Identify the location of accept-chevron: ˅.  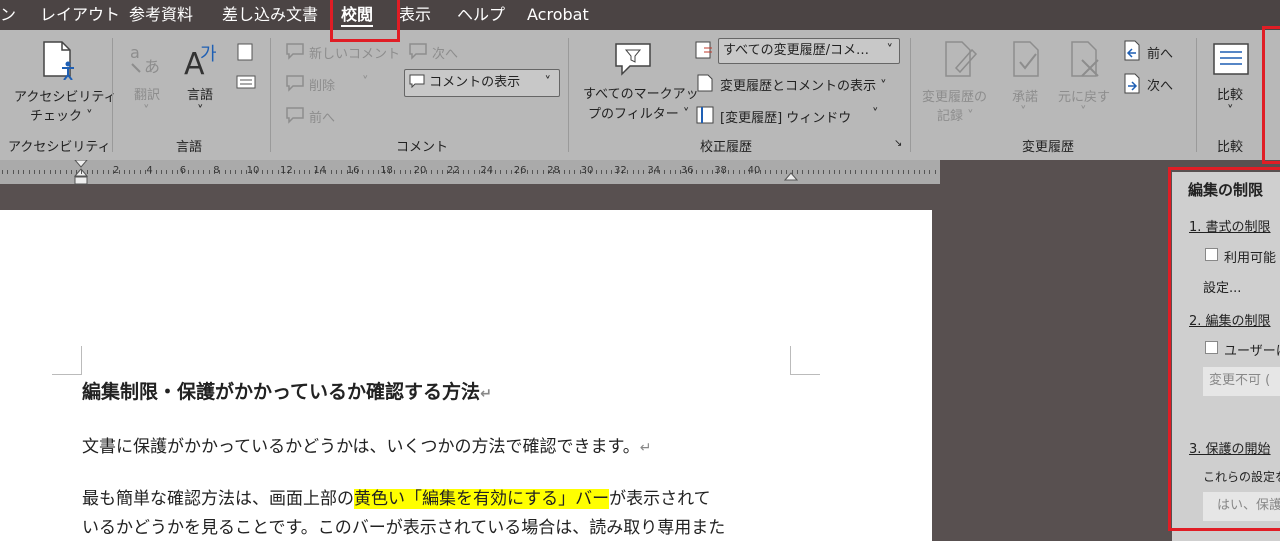
(1023, 112).